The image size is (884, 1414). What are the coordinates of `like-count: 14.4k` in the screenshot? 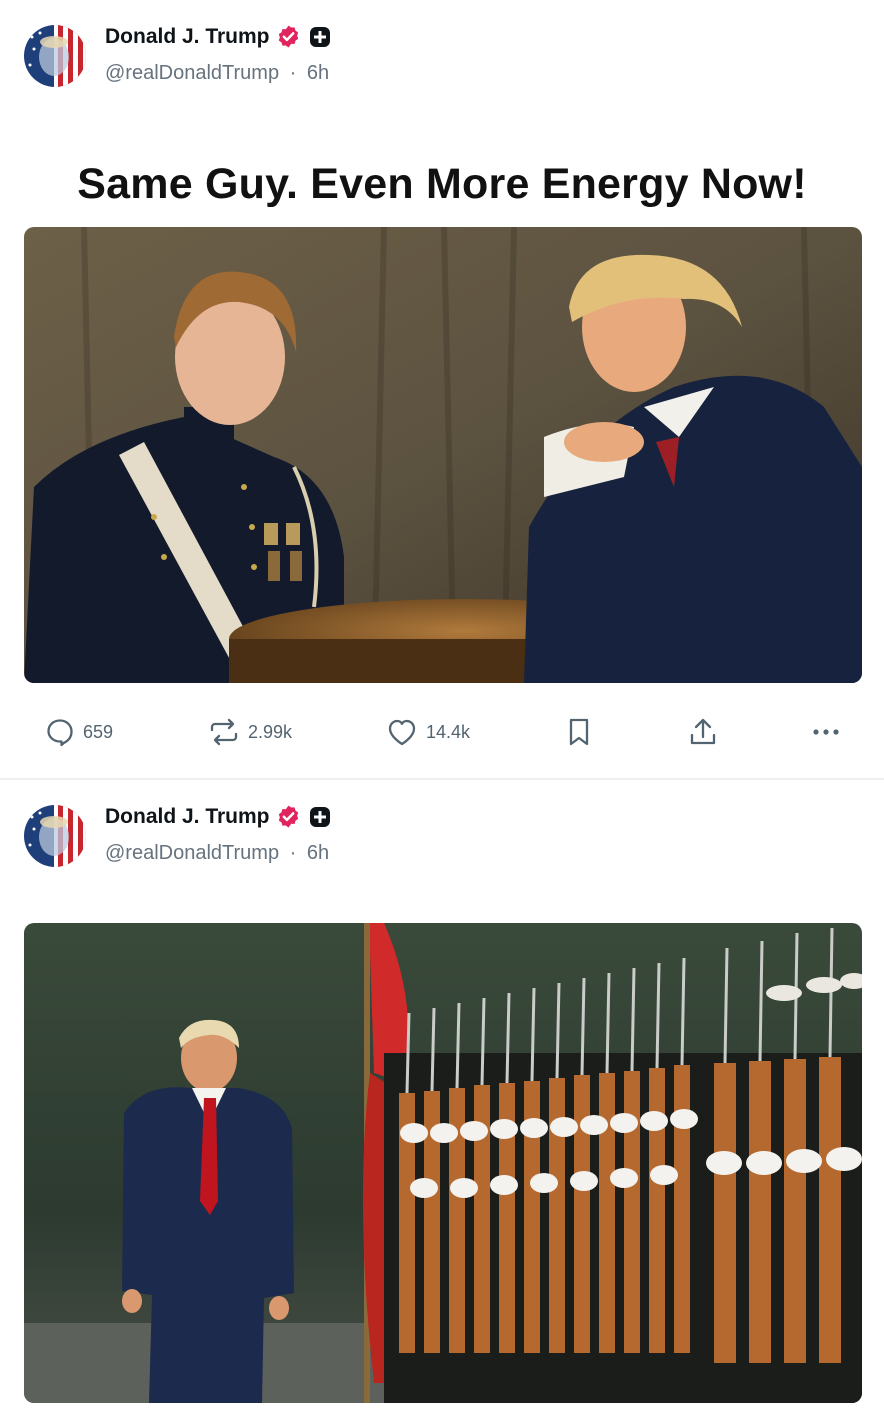 It's located at (448, 731).